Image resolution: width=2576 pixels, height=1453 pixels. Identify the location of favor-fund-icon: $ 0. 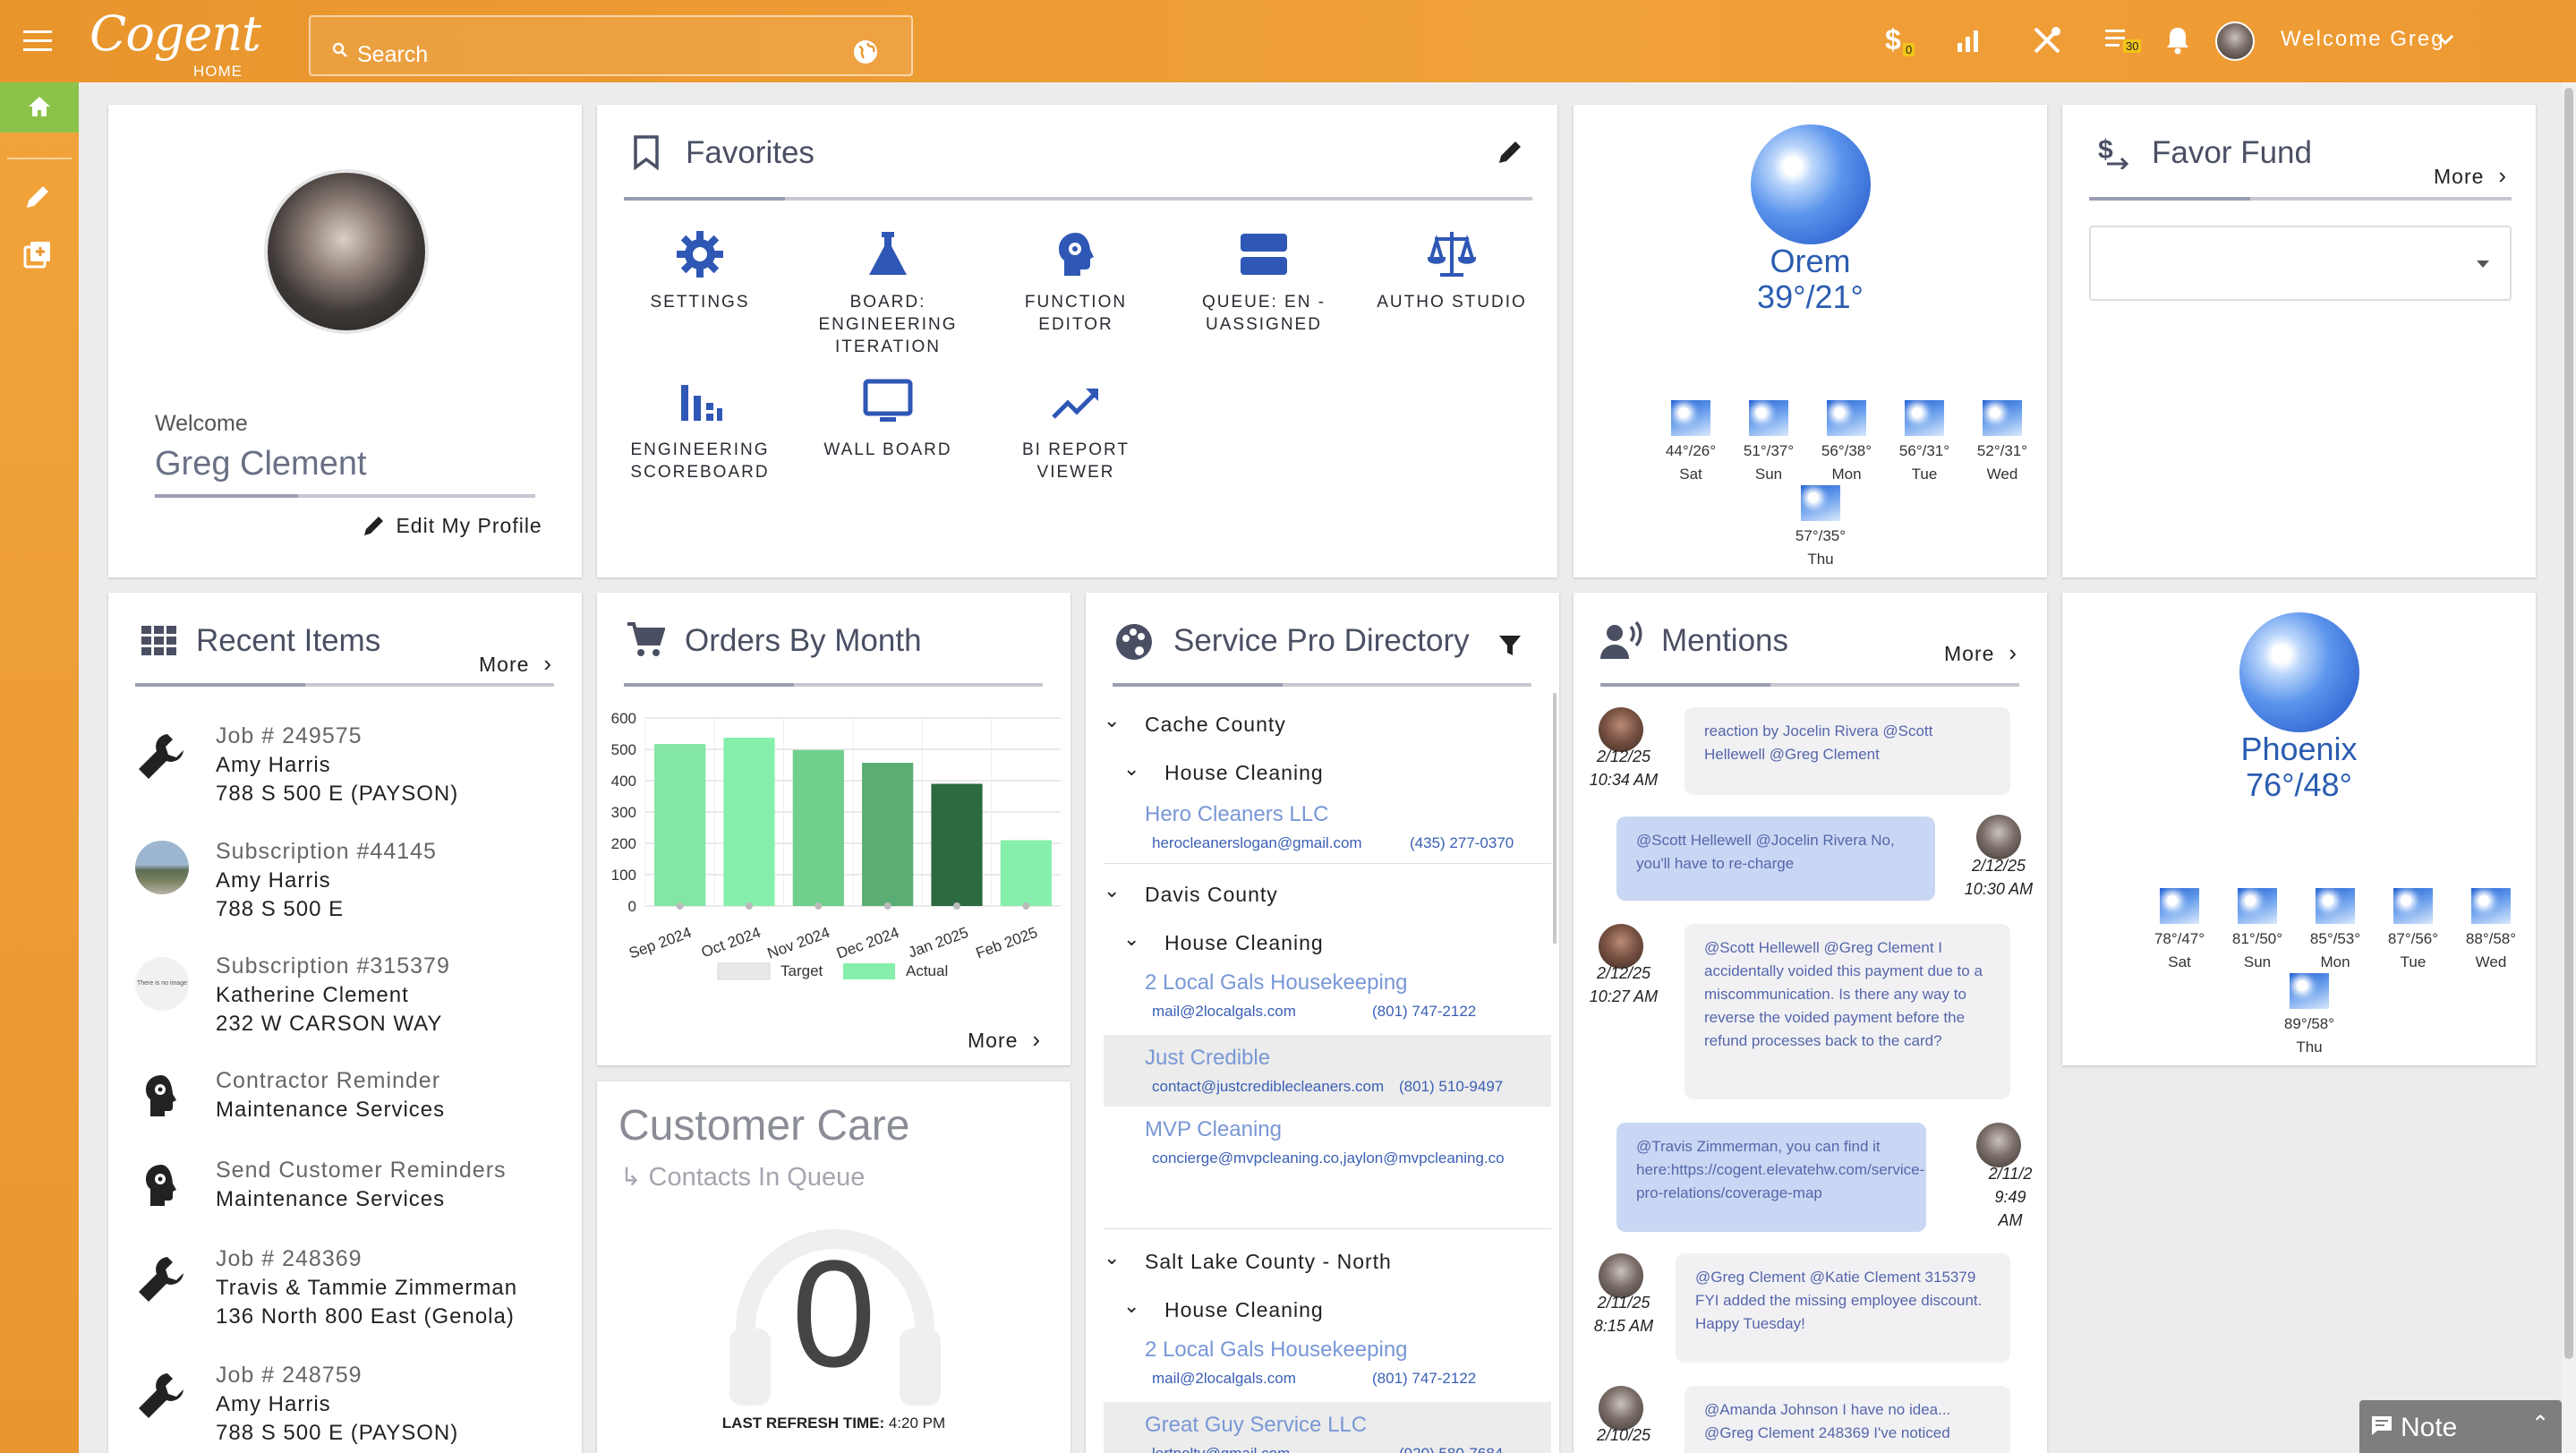
(1903, 41).